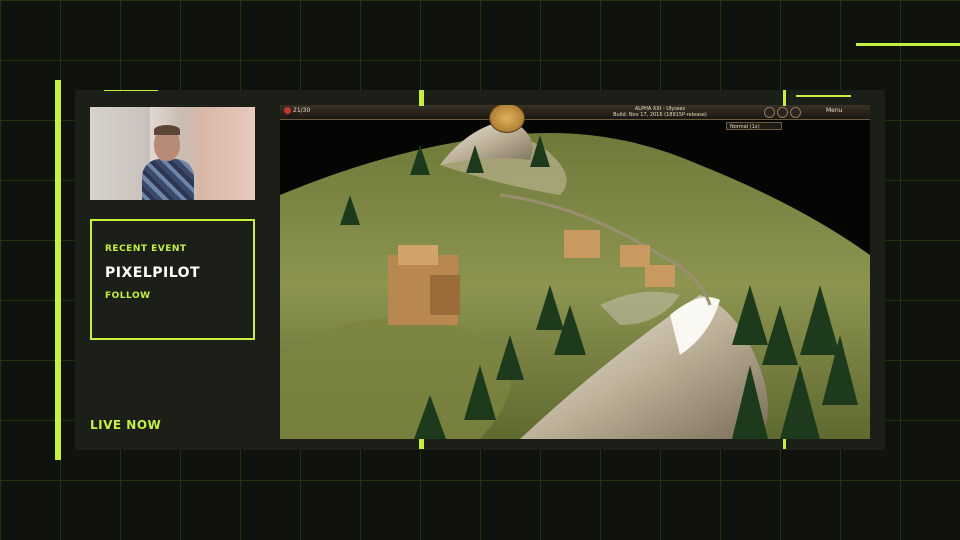 This screenshot has width=960, height=540. Describe the element at coordinates (153, 273) in the screenshot. I see `streamer-name: PIXELPILOT` at that location.